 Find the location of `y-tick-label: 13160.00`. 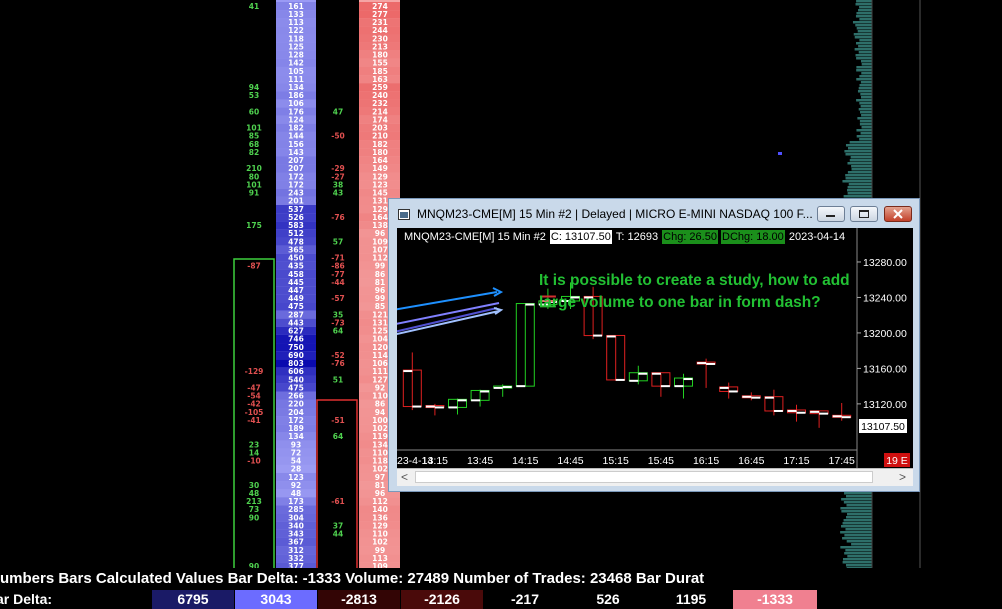

y-tick-label: 13160.00 is located at coordinates (885, 369).